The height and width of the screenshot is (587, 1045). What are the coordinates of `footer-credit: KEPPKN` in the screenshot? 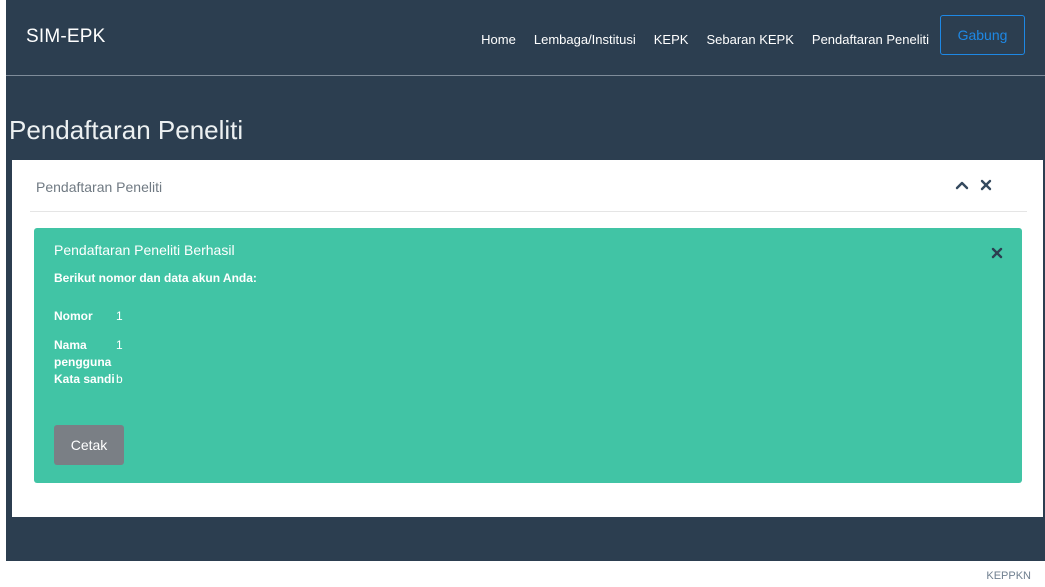 It's located at (1008, 576).